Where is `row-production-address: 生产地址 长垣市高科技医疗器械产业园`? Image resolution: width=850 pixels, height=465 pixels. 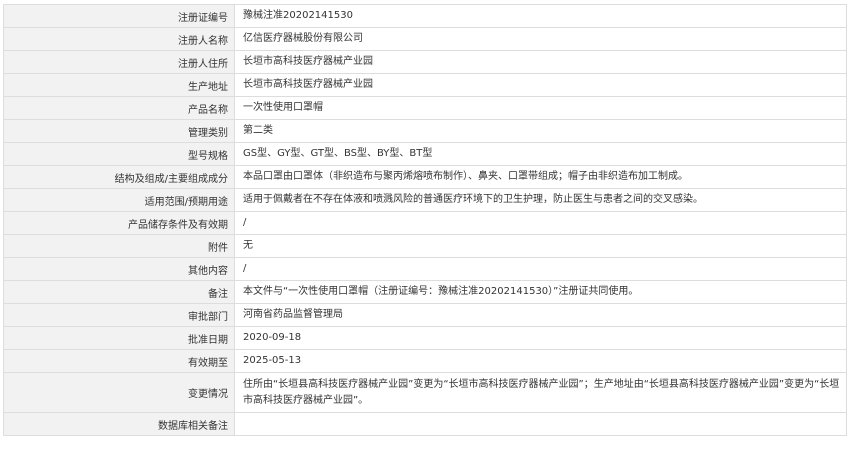 row-production-address: 生产地址 长垣市高科技医疗器械产业园 is located at coordinates (425, 85).